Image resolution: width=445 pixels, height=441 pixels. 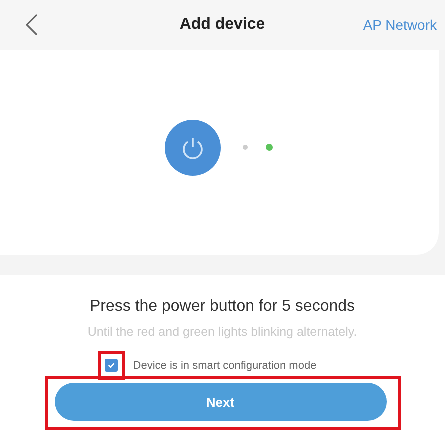 I want to click on check-icon, so click(x=111, y=365).